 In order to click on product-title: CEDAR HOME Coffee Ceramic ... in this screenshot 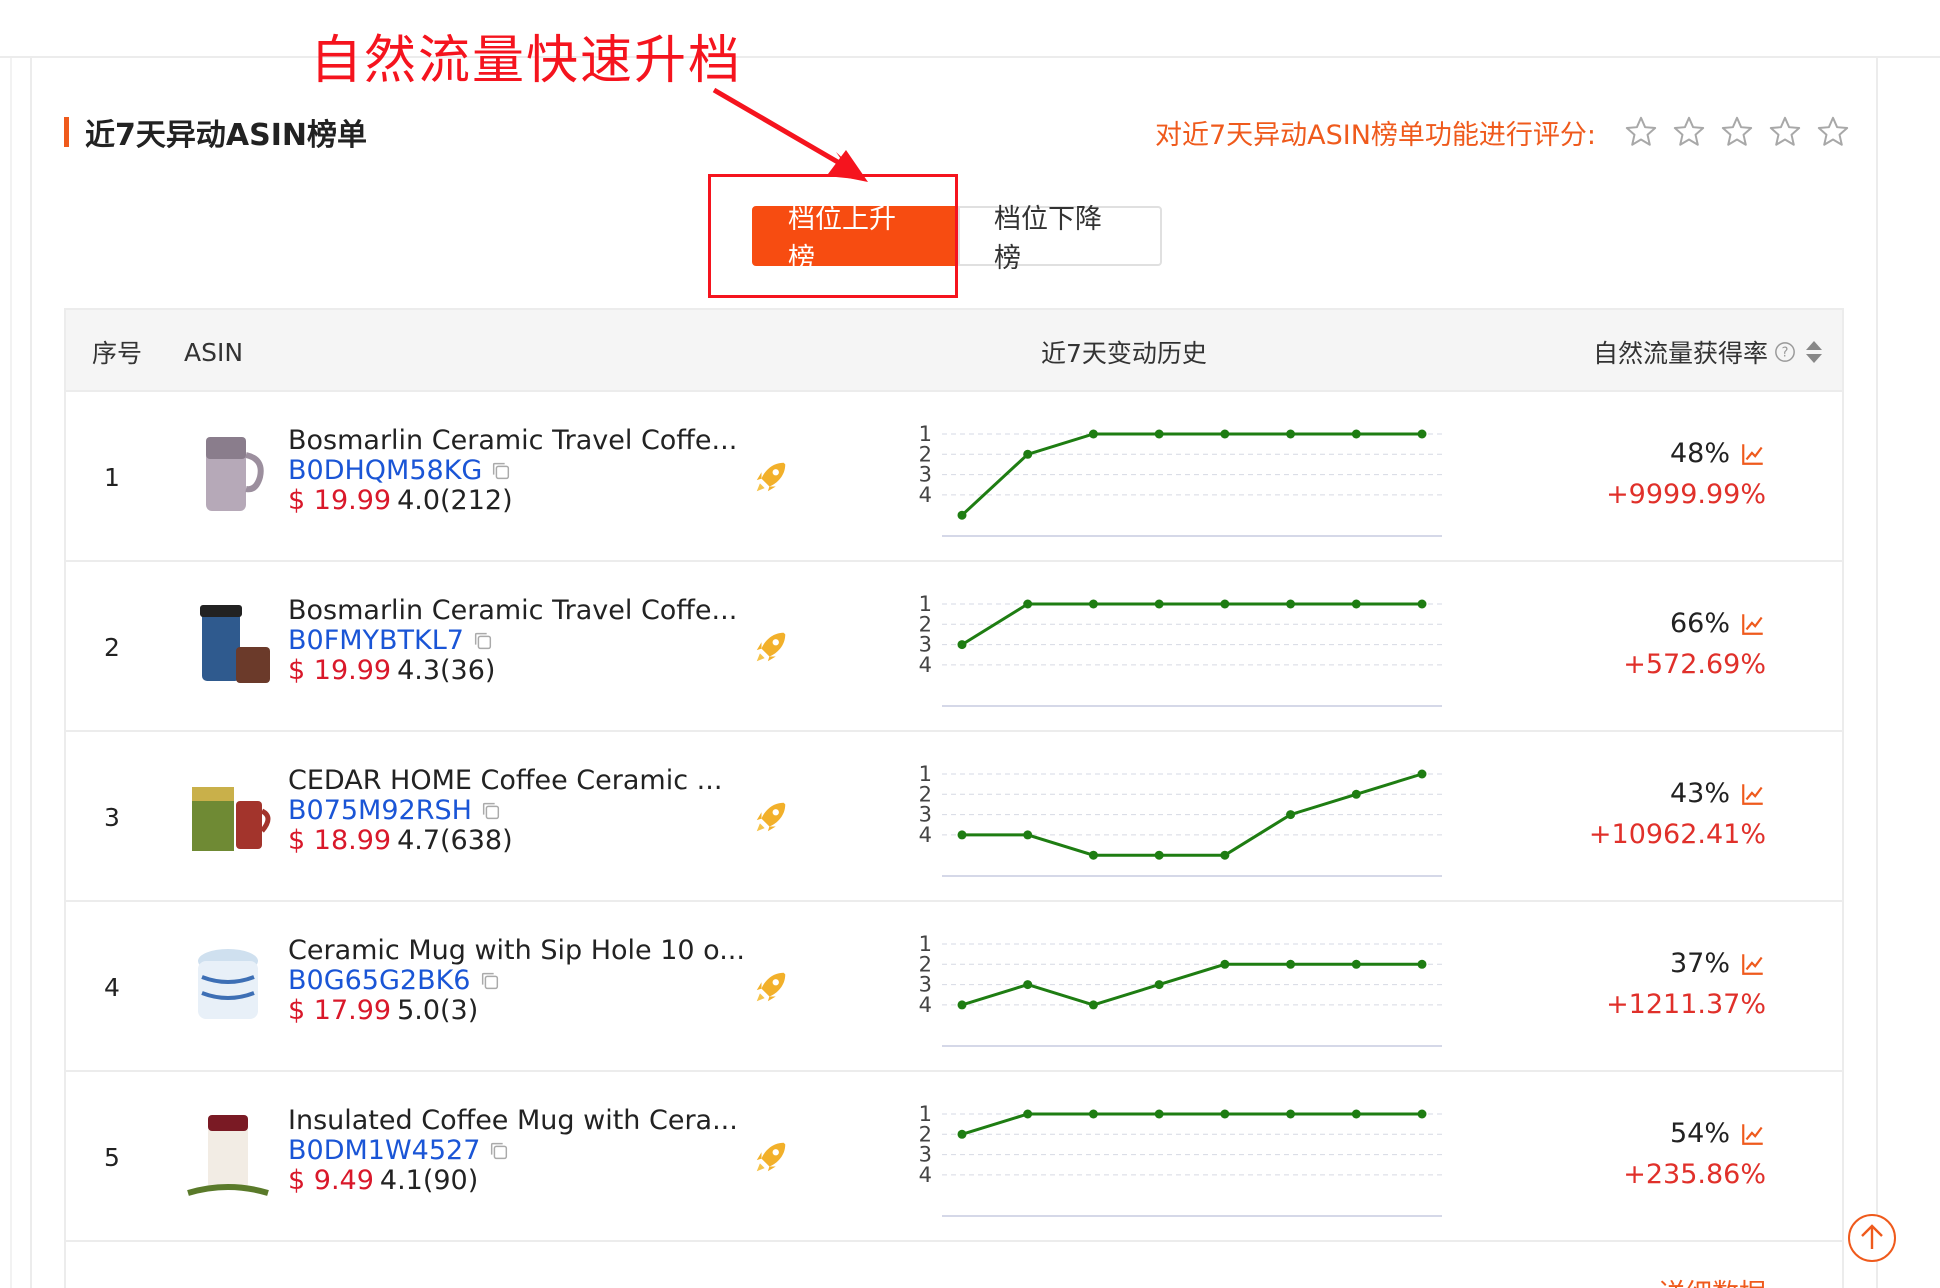, I will do `click(523, 781)`.